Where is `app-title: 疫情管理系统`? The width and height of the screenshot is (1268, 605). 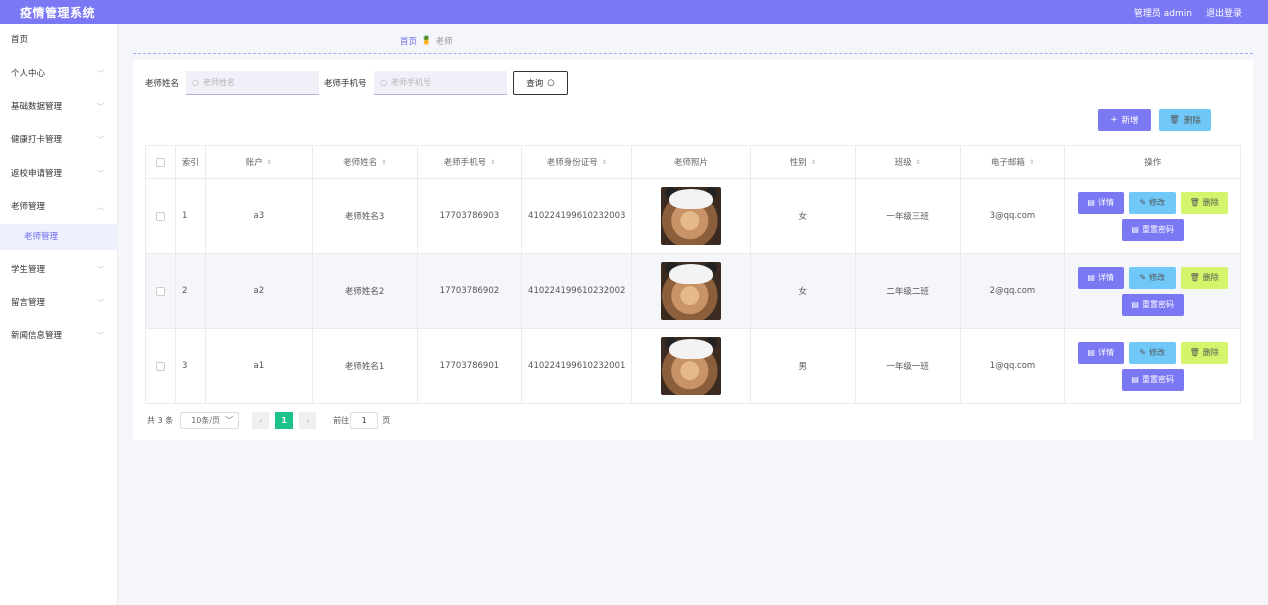 app-title: 疫情管理系统 is located at coordinates (58, 13).